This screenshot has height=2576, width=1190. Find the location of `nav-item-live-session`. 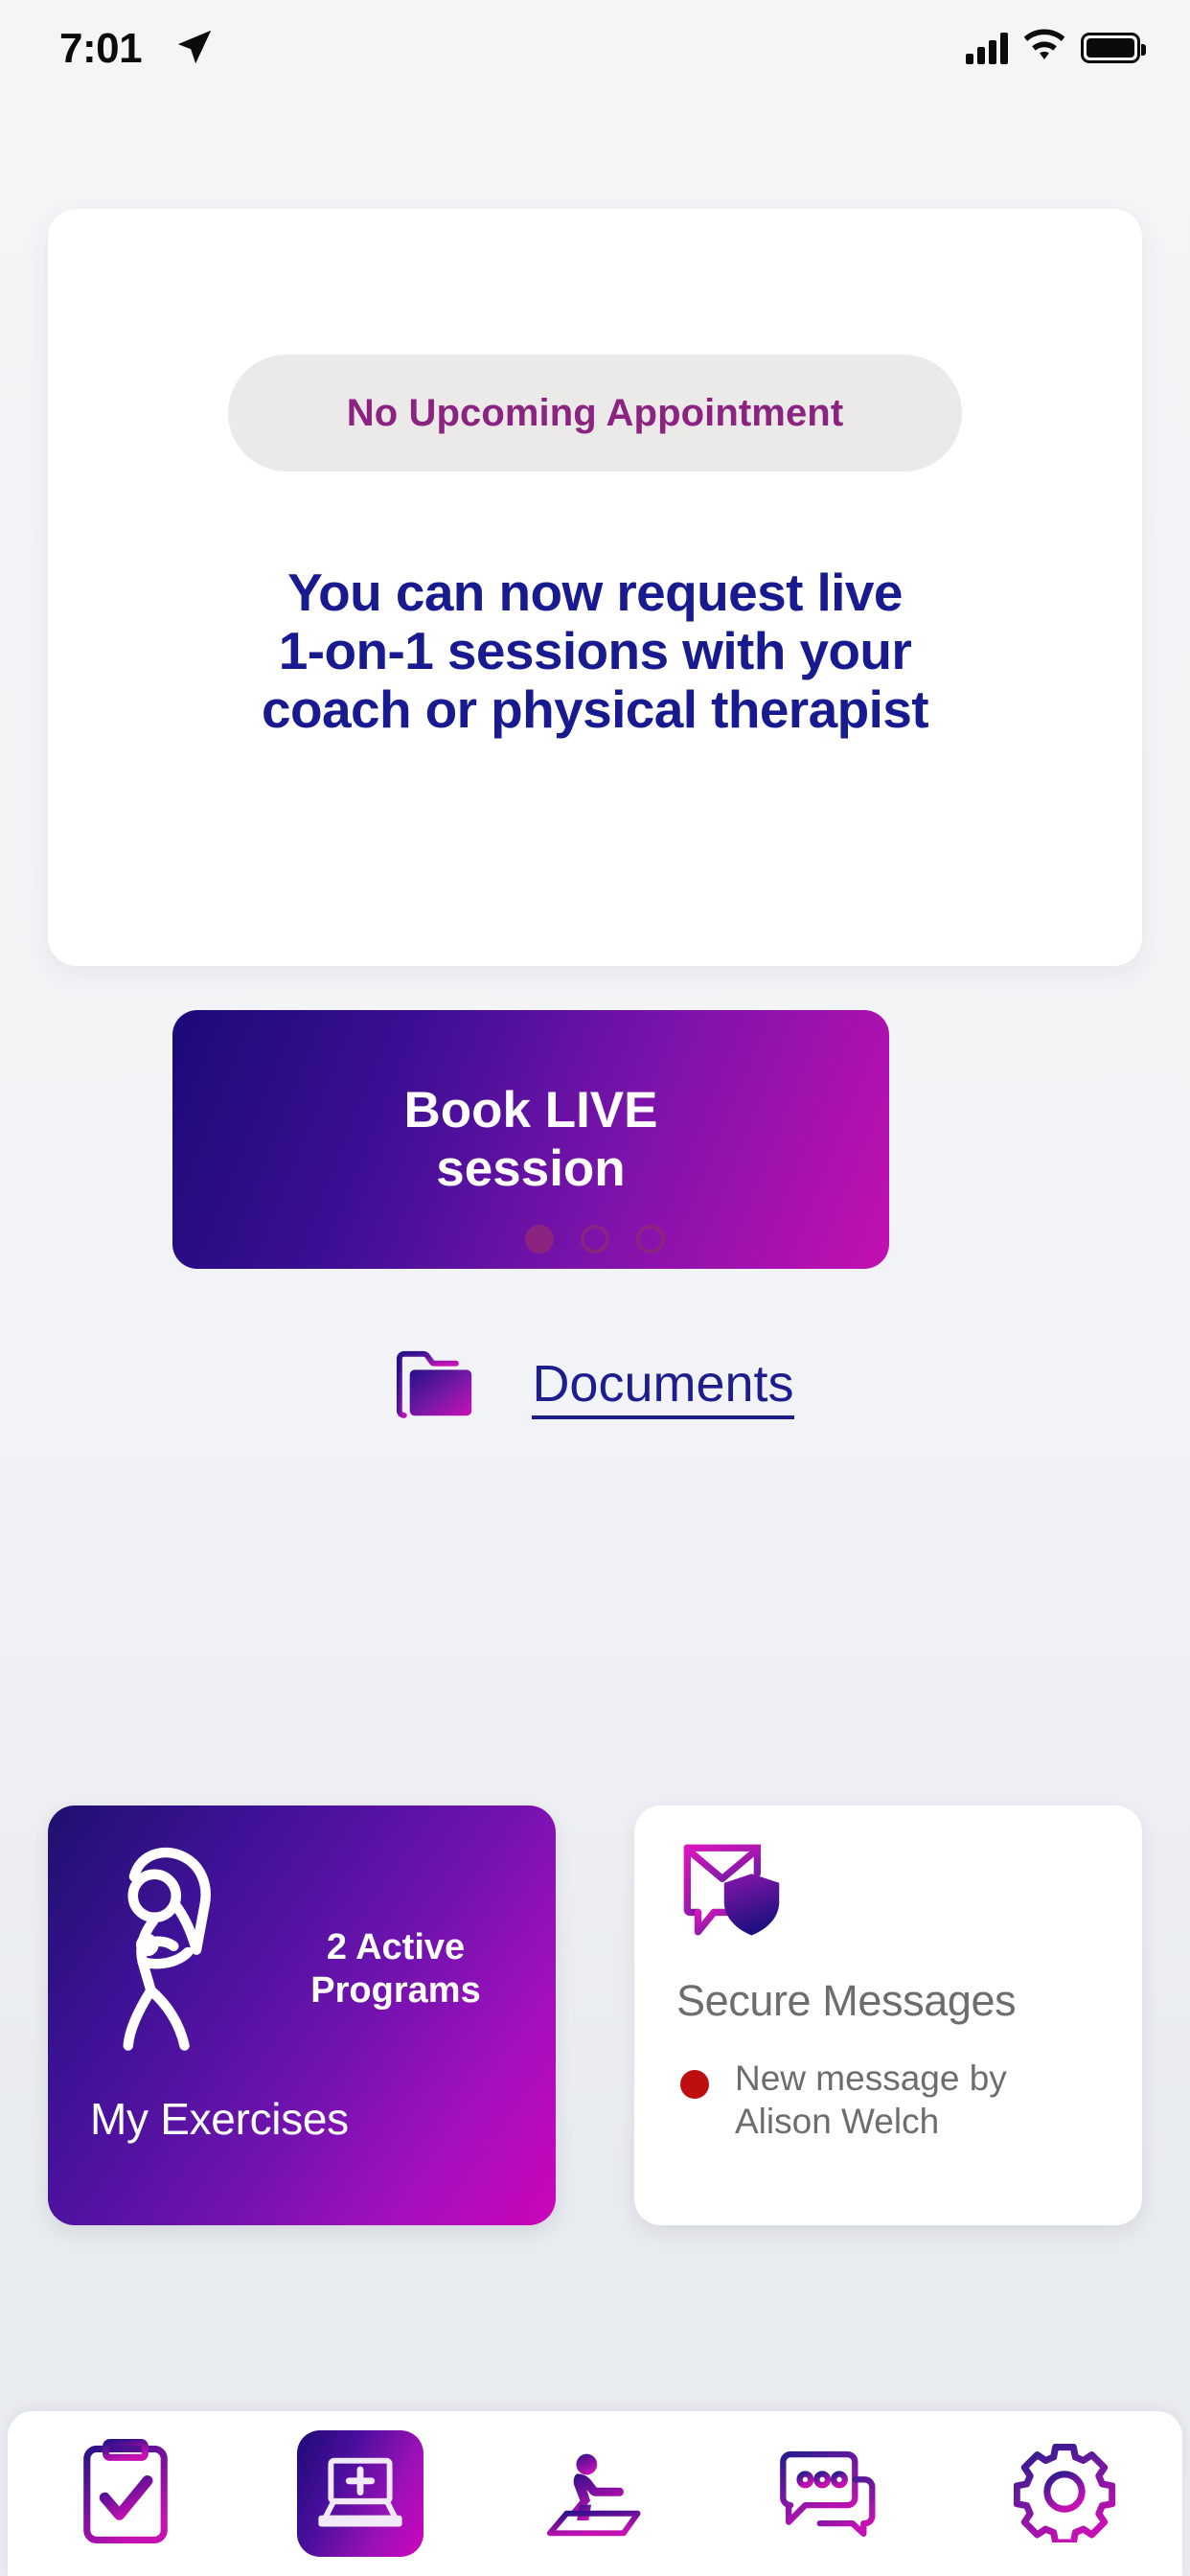

nav-item-live-session is located at coordinates (359, 2493).